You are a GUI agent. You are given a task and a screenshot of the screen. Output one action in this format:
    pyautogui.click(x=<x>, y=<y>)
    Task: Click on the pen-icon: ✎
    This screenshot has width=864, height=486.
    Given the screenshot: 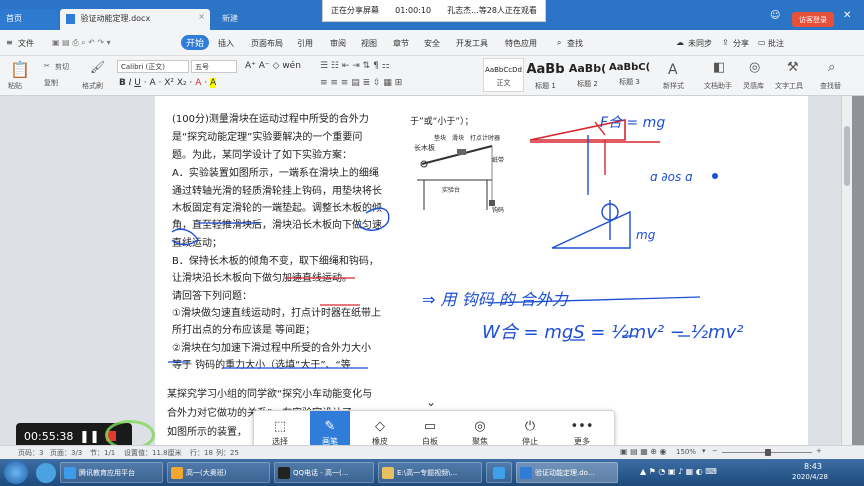 What is the action you would take?
    pyautogui.click(x=330, y=426)
    